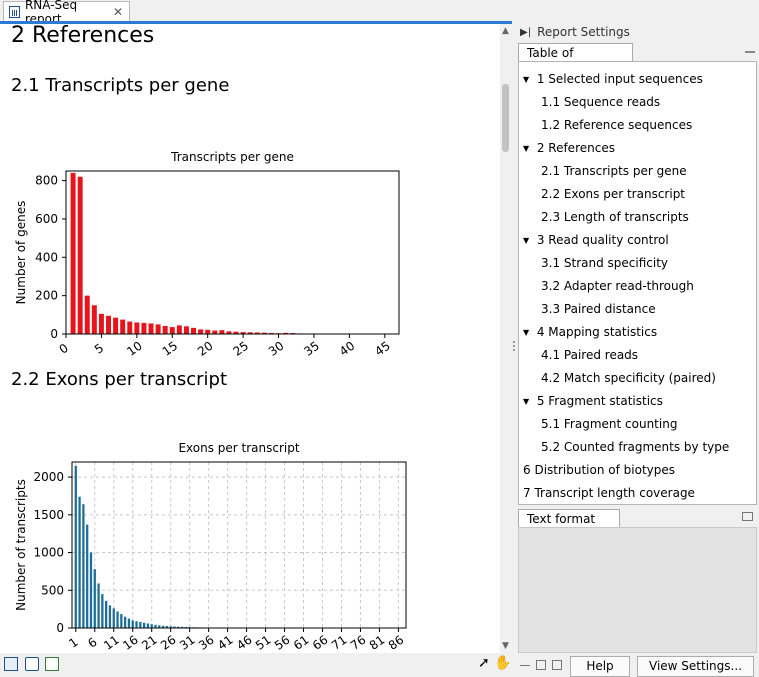 This screenshot has height=677, width=759. I want to click on toc-item: 3.1 Strand specificity, so click(604, 263).